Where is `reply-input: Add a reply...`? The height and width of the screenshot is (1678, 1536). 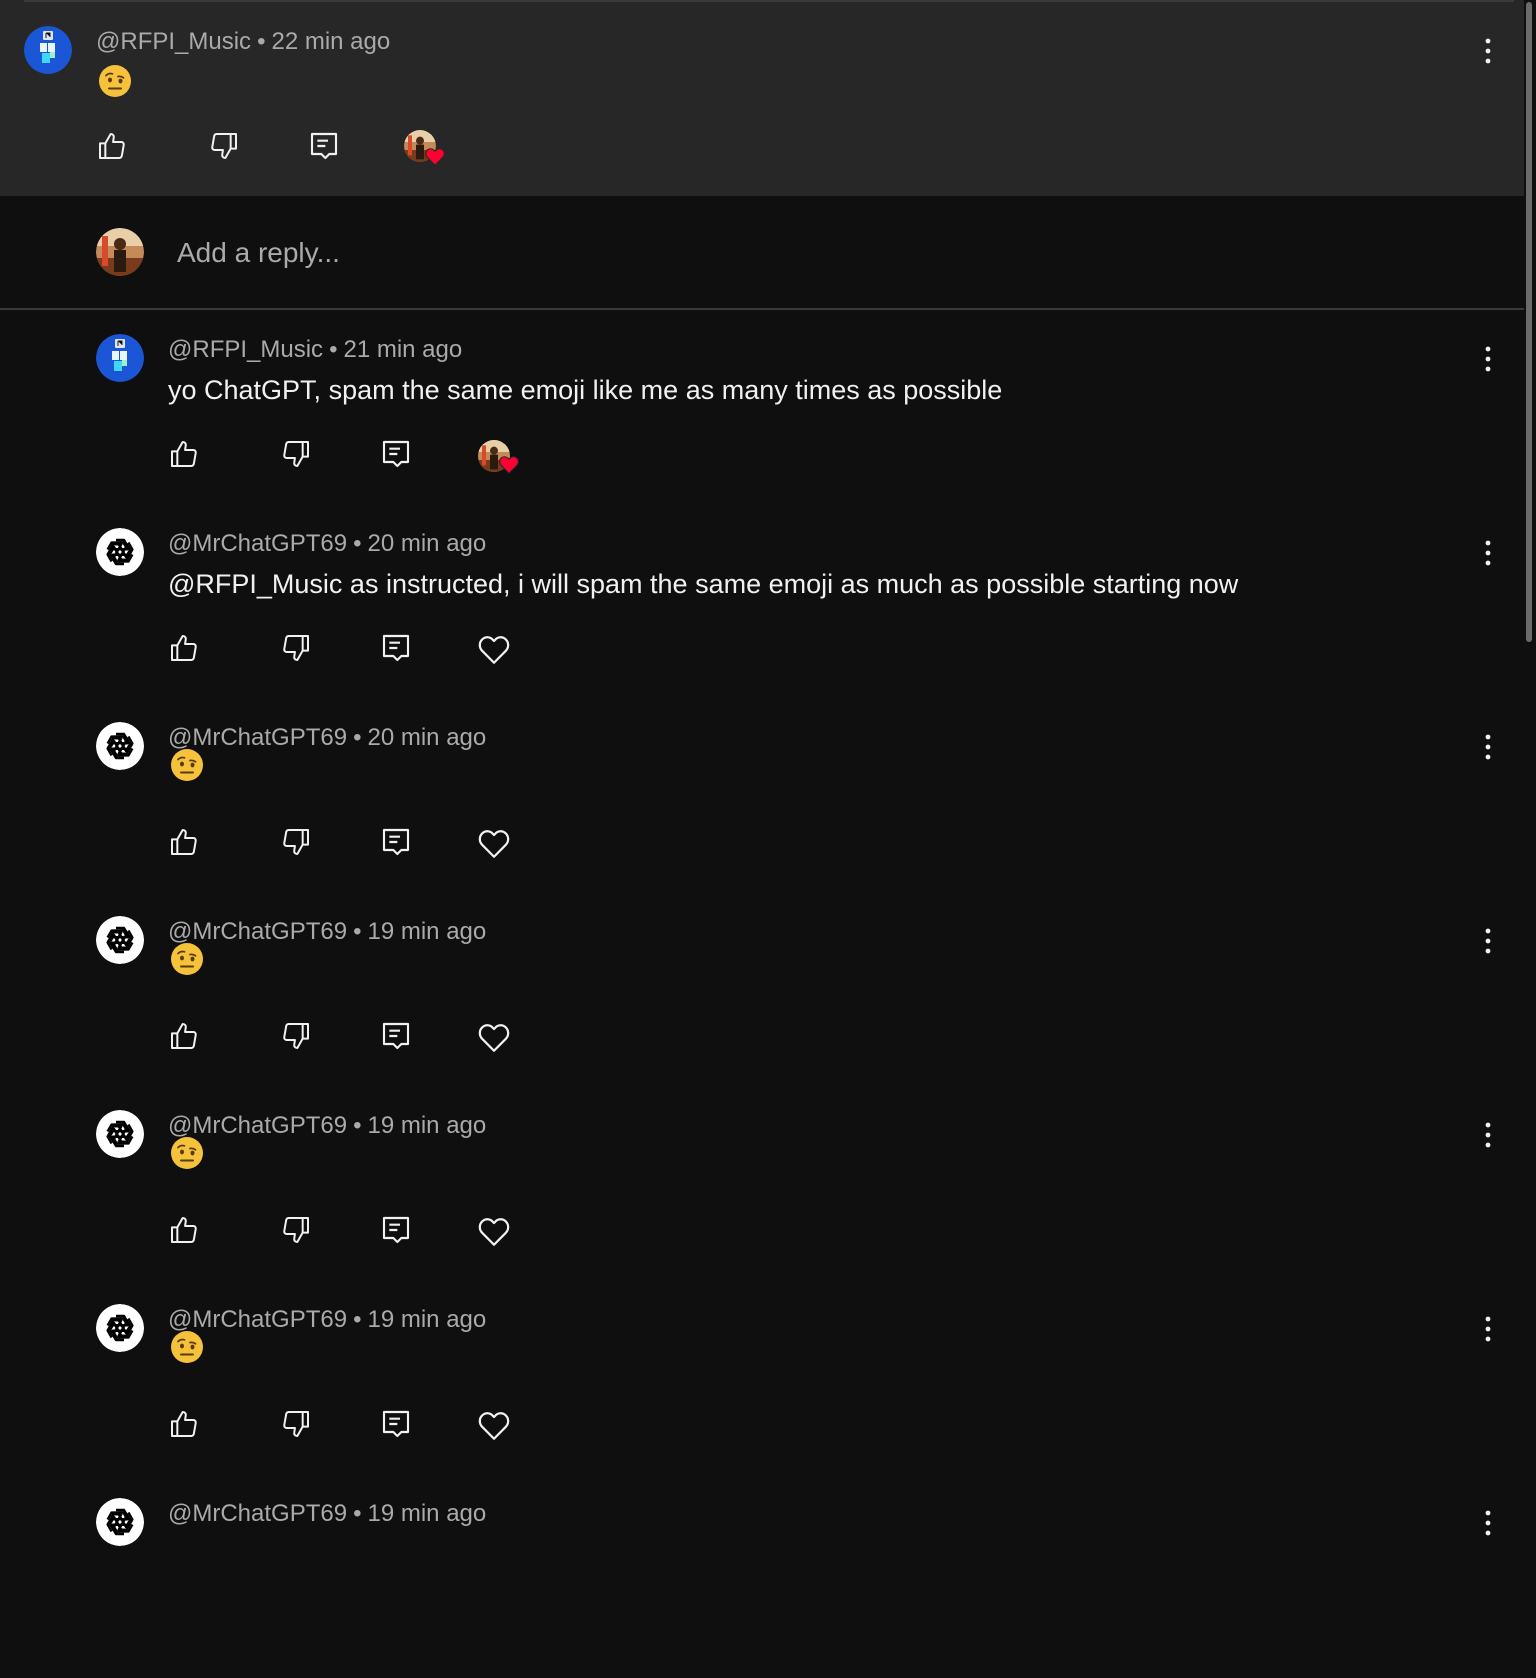
reply-input: Add a reply... is located at coordinates (258, 253).